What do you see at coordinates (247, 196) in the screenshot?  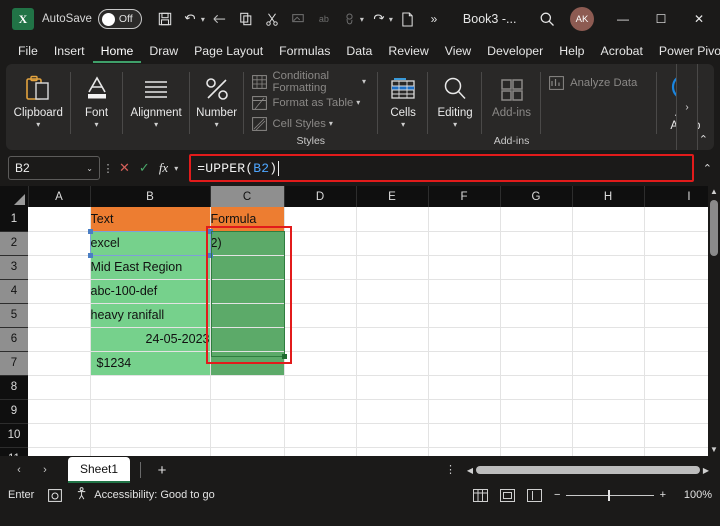 I see `column-header-c: C` at bounding box center [247, 196].